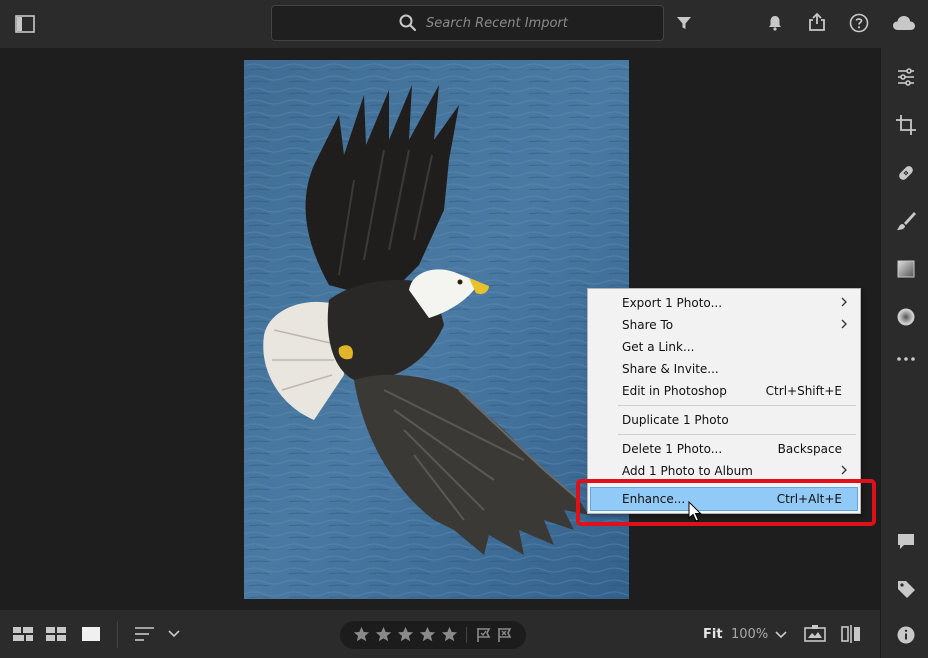  I want to click on panel-toggle-icon, so click(25, 24).